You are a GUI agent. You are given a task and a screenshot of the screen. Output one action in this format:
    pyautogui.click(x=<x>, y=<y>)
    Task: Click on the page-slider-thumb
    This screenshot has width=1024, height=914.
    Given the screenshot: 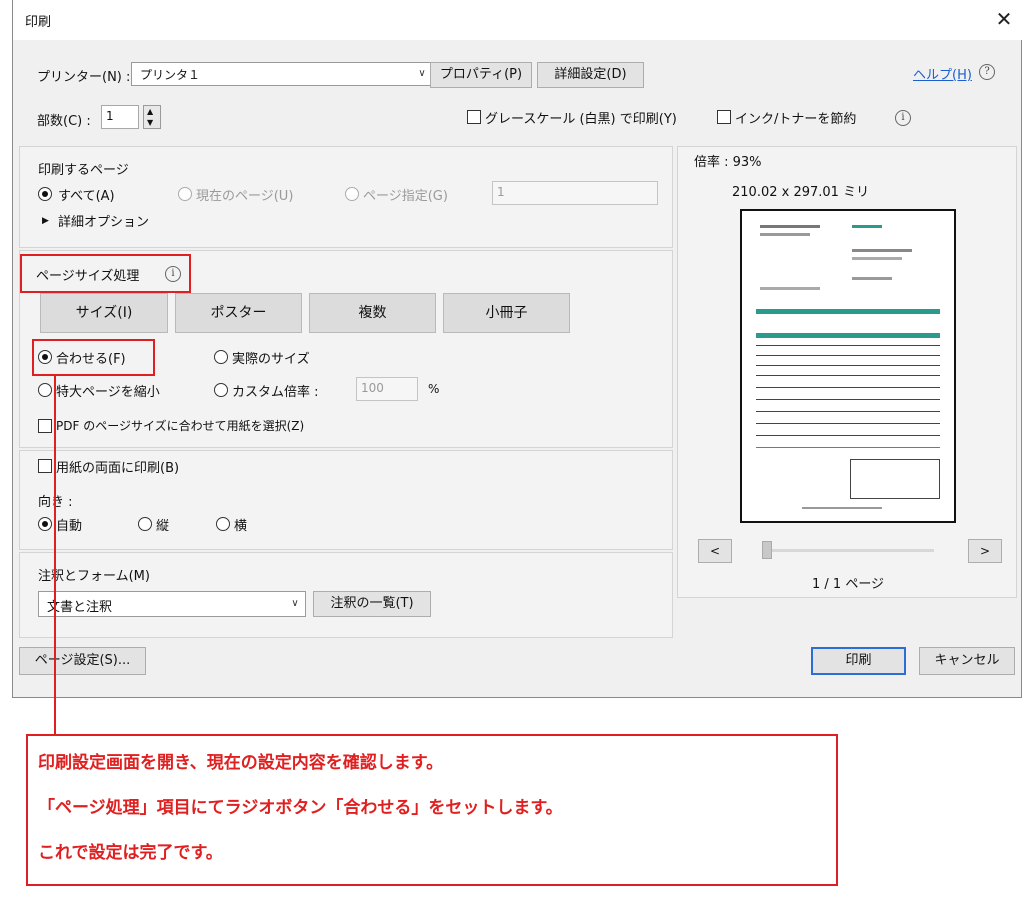 What is the action you would take?
    pyautogui.click(x=767, y=550)
    